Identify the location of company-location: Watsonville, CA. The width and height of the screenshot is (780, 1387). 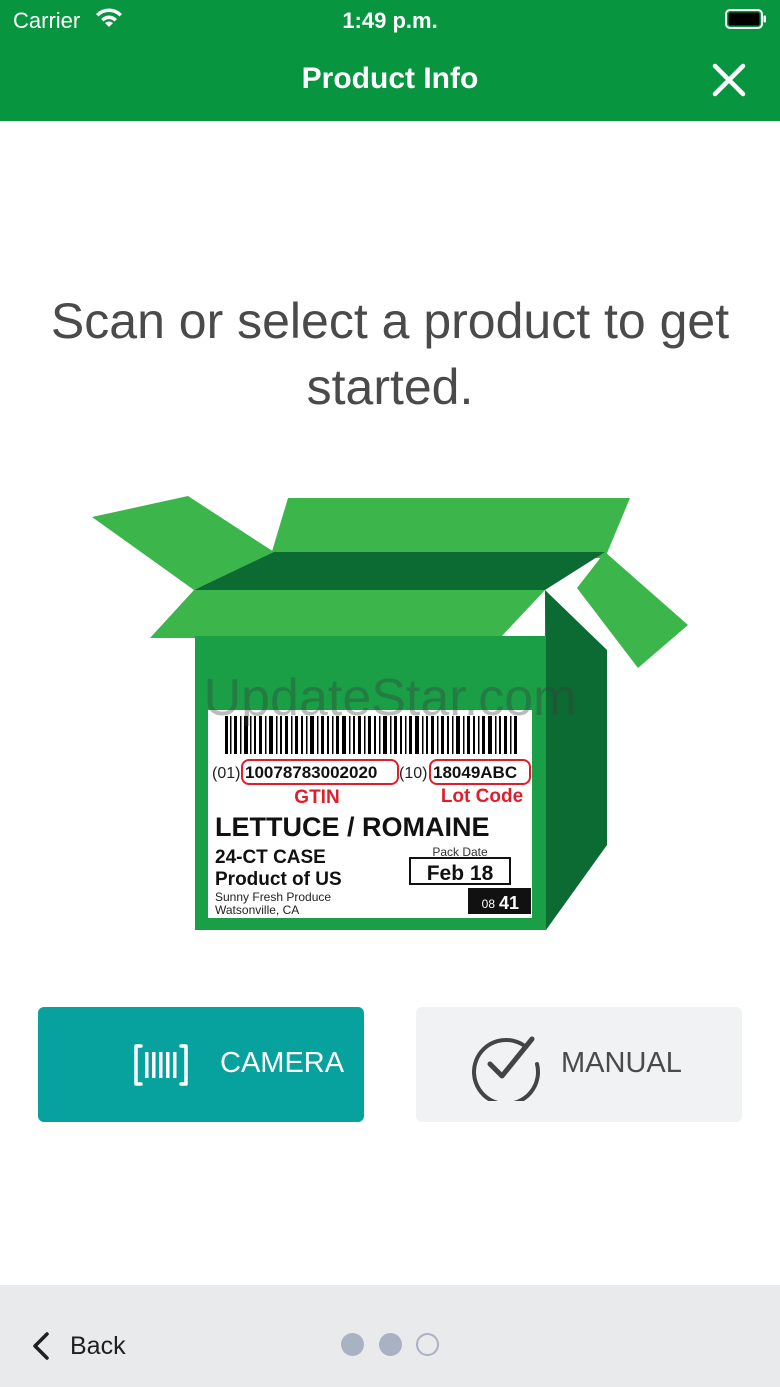
(257, 910).